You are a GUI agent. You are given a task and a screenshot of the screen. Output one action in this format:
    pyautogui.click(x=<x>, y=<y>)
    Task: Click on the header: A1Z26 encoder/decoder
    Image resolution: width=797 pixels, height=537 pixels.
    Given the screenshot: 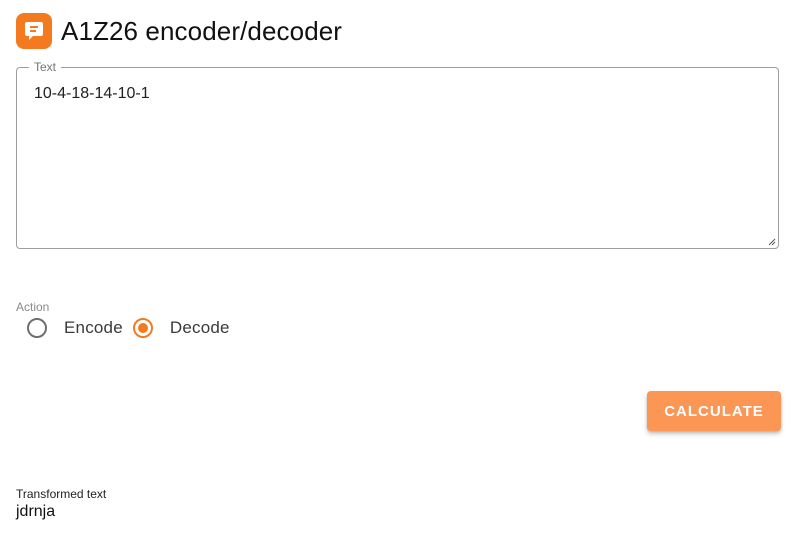 What is the action you would take?
    pyautogui.click(x=179, y=31)
    